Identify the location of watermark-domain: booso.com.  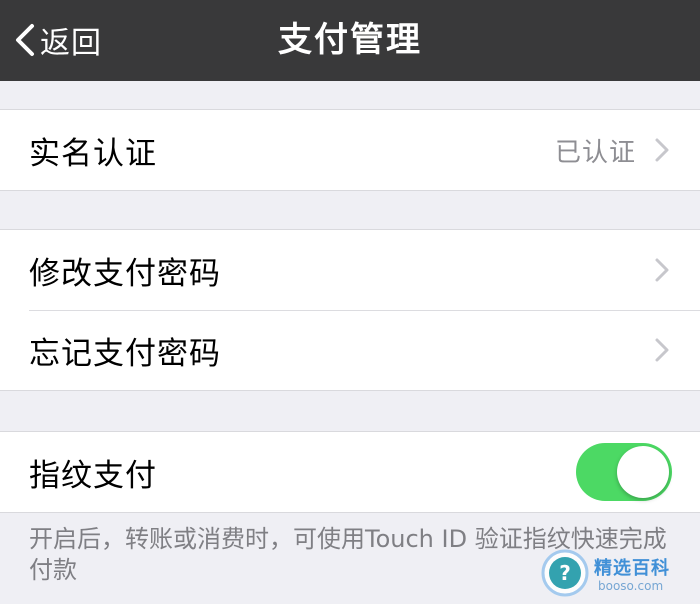
(631, 586).